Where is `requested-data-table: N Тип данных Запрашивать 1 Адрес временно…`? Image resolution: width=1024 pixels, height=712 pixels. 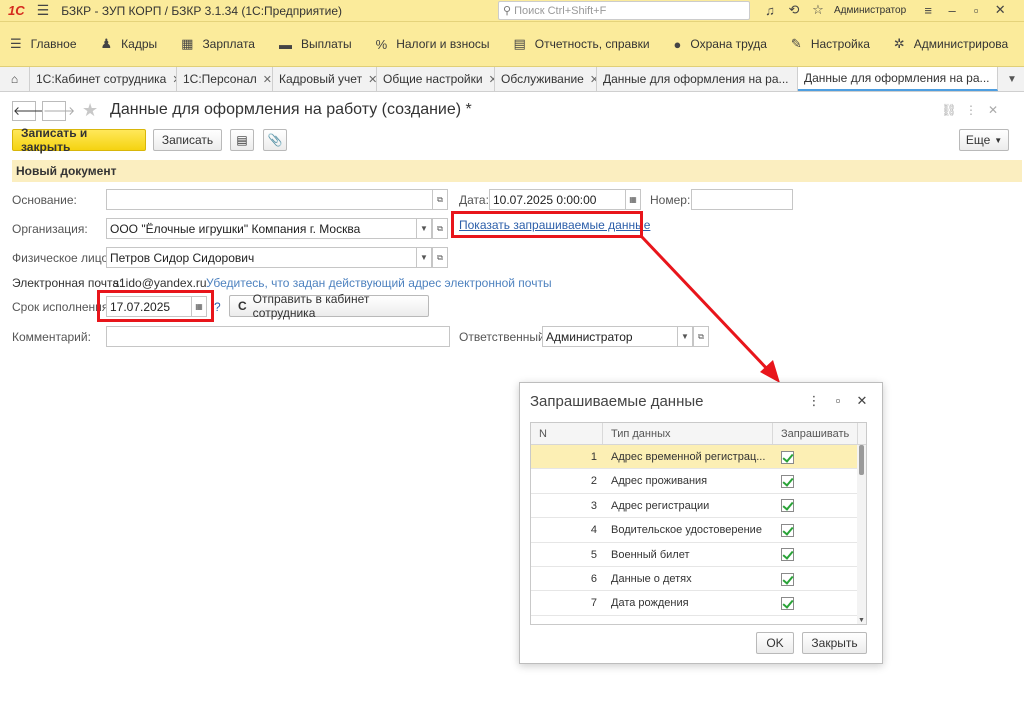
requested-data-table: N Тип данных Запрашивать 1 Адрес временно… is located at coordinates (698, 523).